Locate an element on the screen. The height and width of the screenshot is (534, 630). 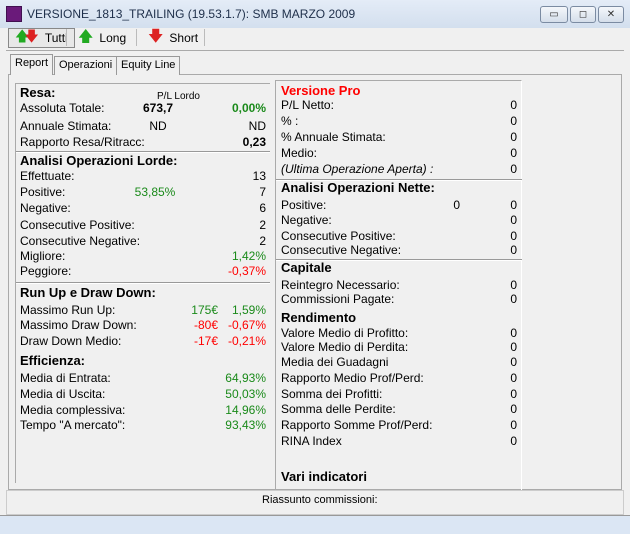
row-value: 1,42% is located at coordinates (248, 256).